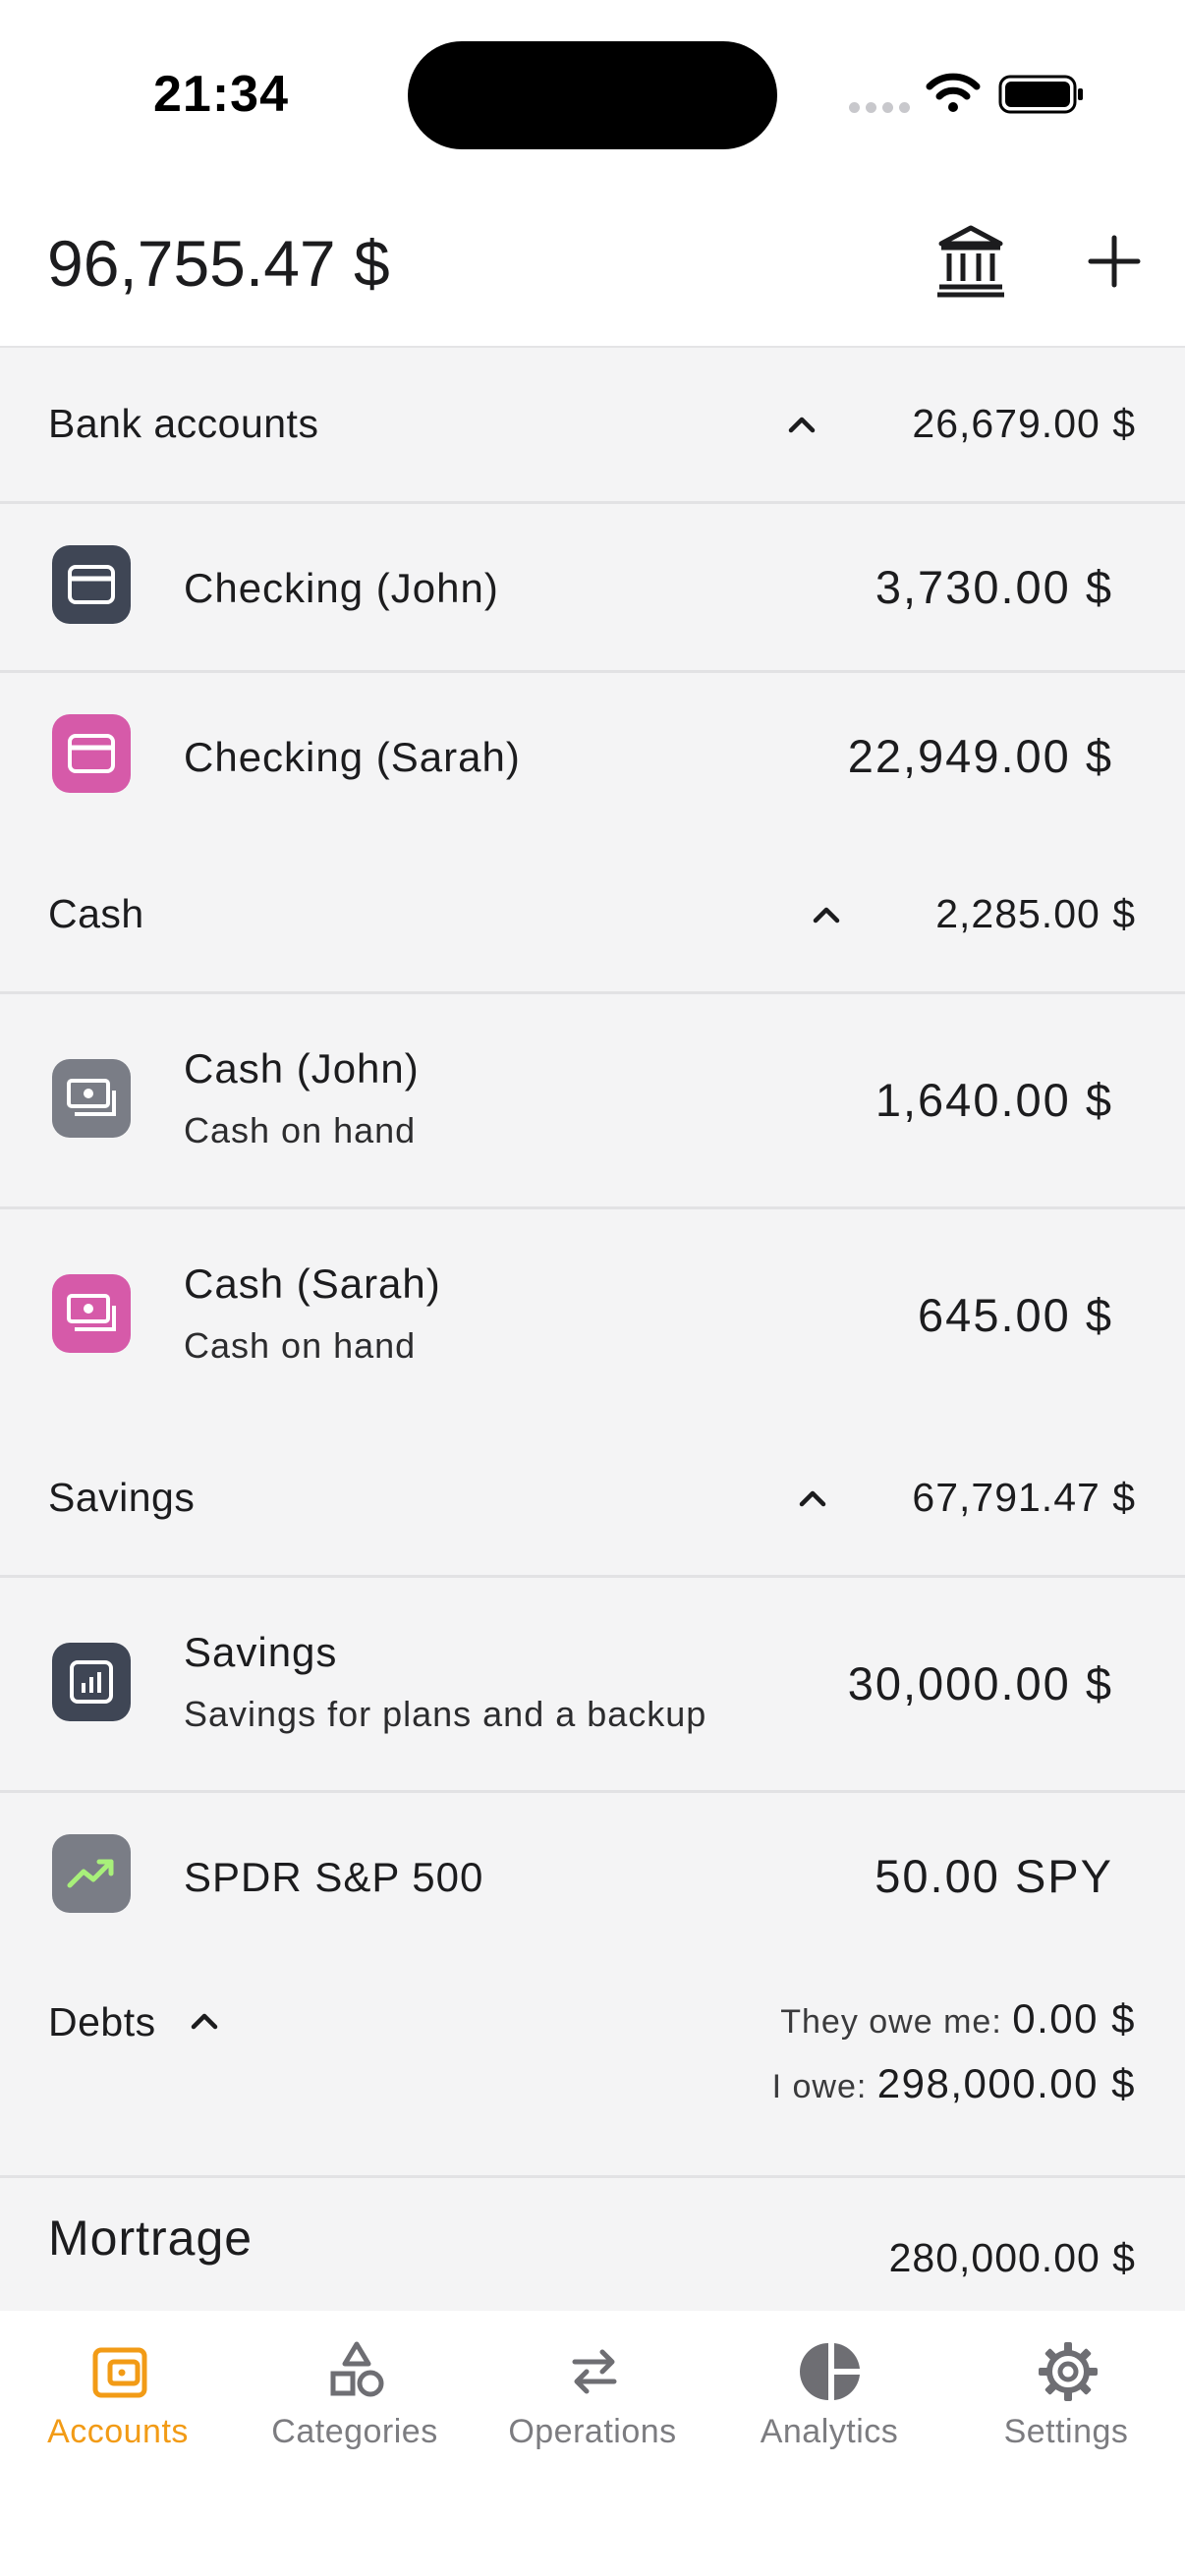 The image size is (1185, 2576). I want to click on they-owe-me: They owe me: 0.00 $, so click(958, 2019).